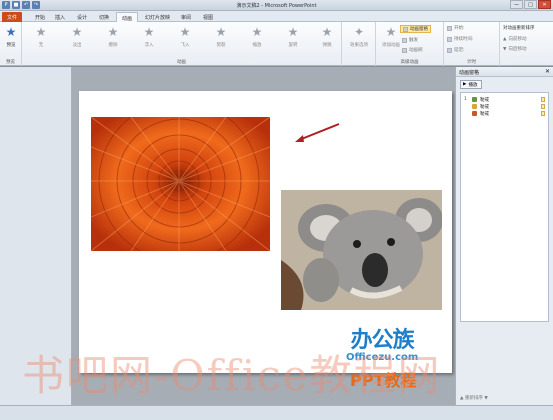 The image size is (553, 420). Describe the element at coordinates (519, 28) in the screenshot. I see `reorder-title: 对动画重新排序` at that location.